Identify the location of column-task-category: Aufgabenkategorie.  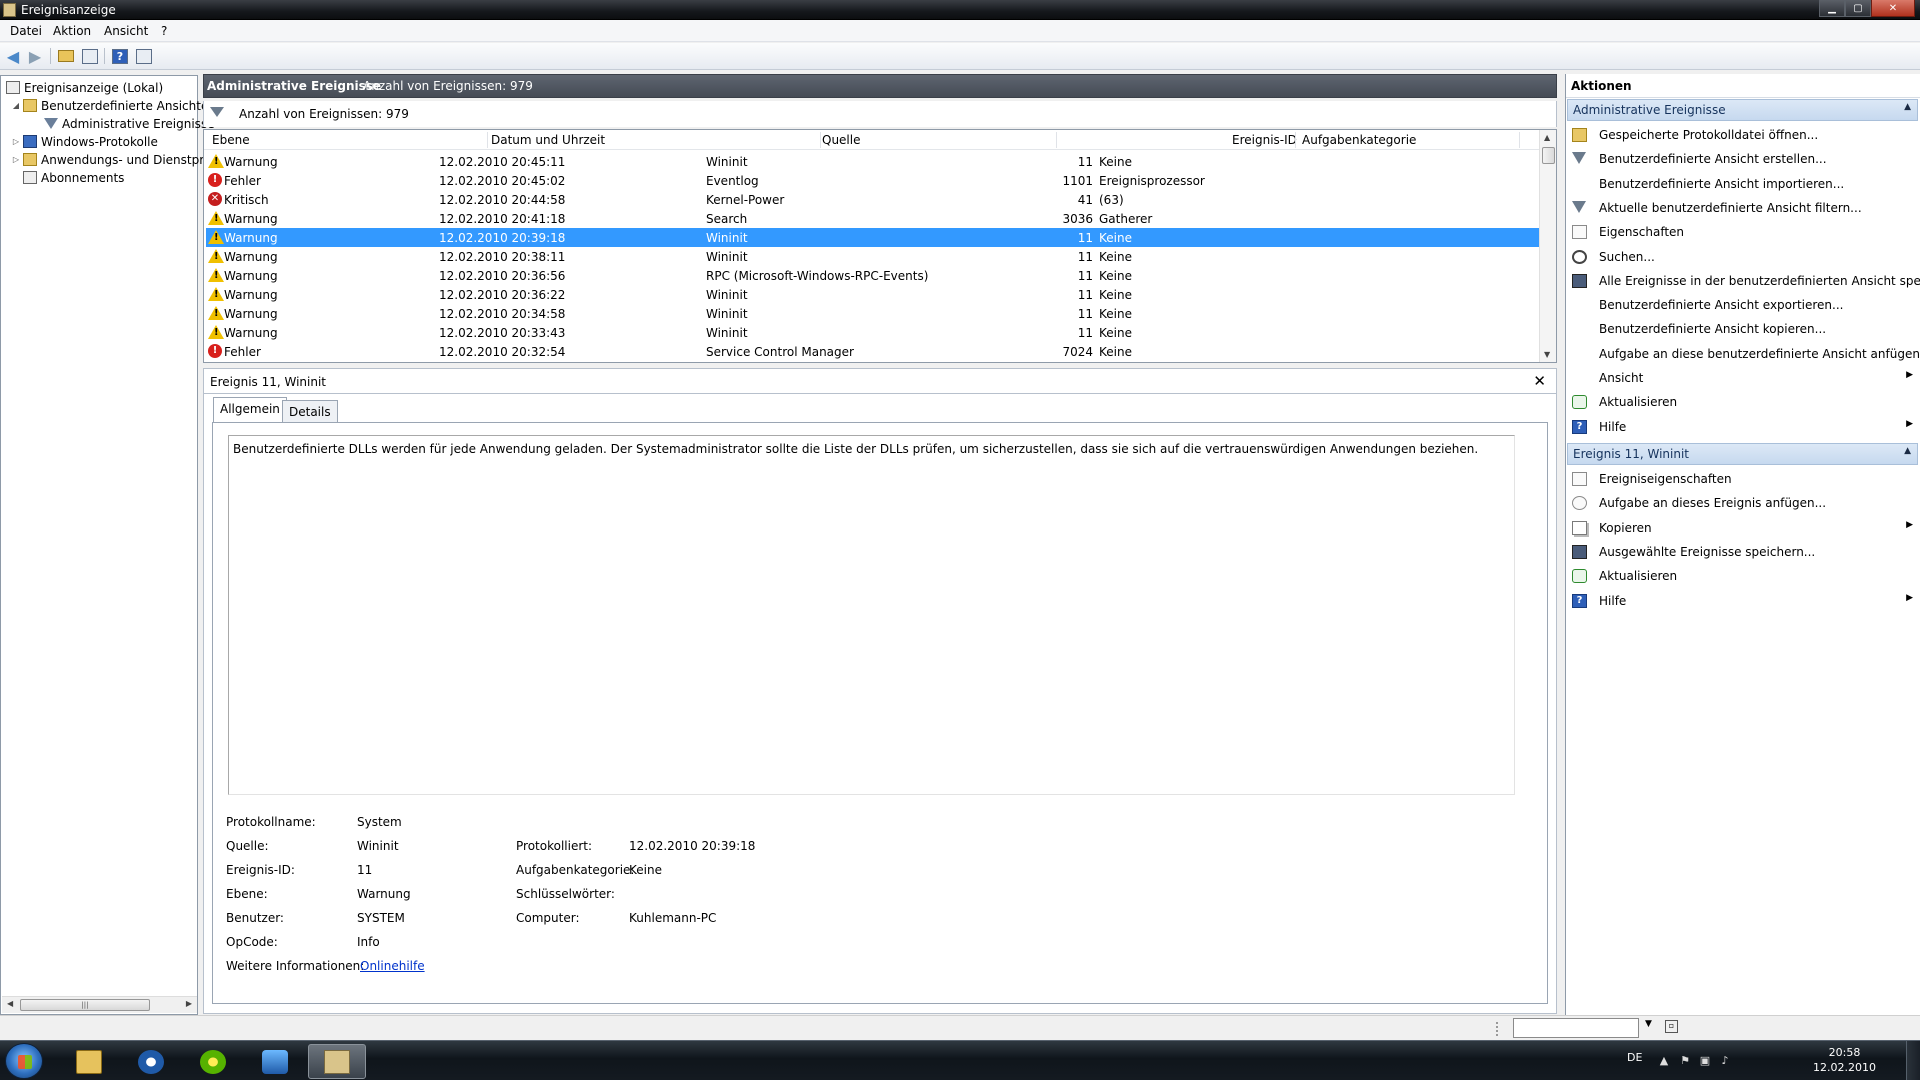
(1359, 140).